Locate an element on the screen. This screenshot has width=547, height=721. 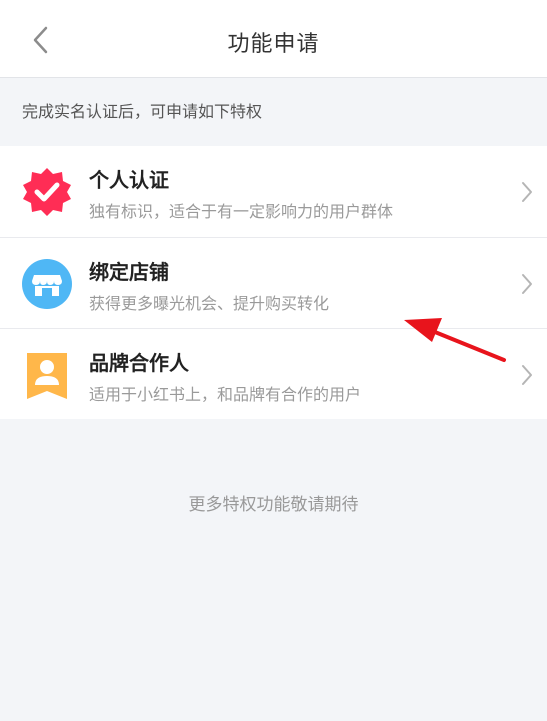
tip-text: 完成实名认证后，可申请如下特权 is located at coordinates (142, 111).